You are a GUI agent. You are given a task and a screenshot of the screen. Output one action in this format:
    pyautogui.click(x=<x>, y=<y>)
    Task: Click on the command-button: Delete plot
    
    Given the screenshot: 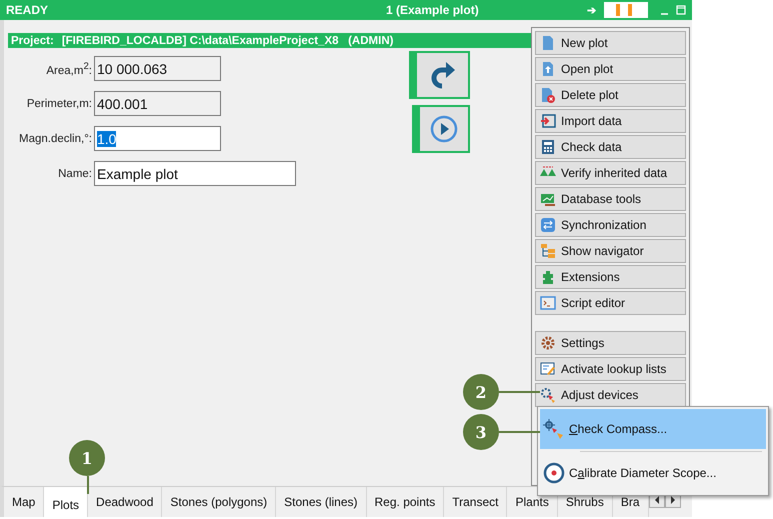 What is the action you would take?
    pyautogui.click(x=610, y=95)
    